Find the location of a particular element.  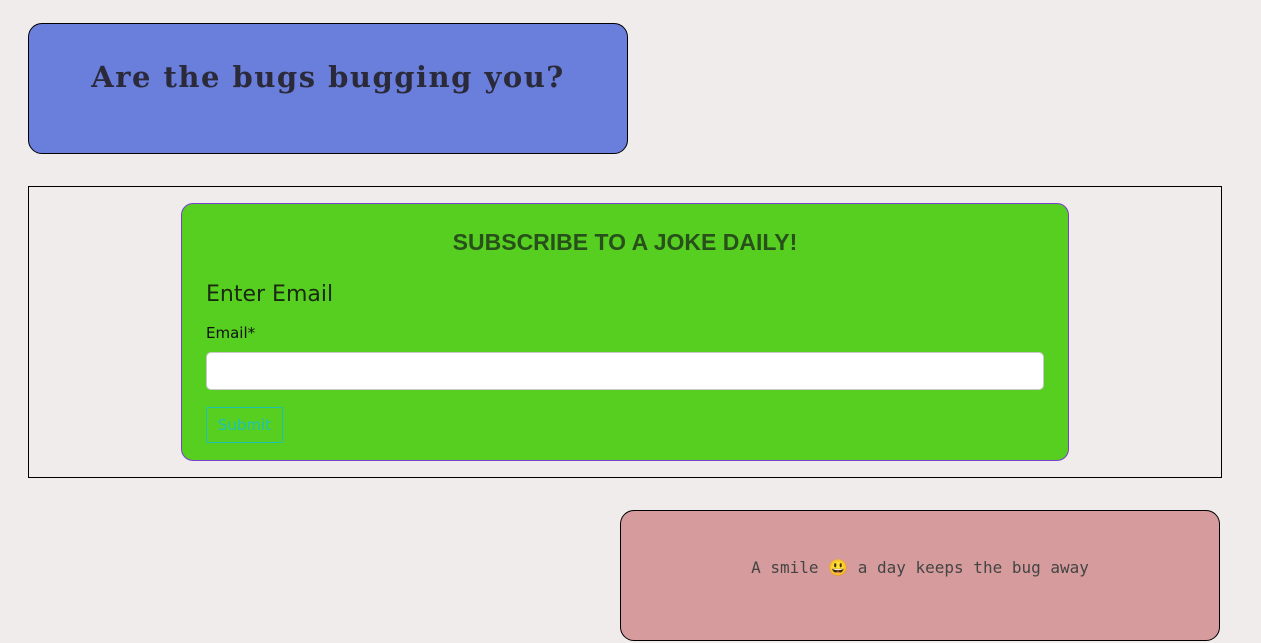

form-title: Enter Email is located at coordinates (270, 294).